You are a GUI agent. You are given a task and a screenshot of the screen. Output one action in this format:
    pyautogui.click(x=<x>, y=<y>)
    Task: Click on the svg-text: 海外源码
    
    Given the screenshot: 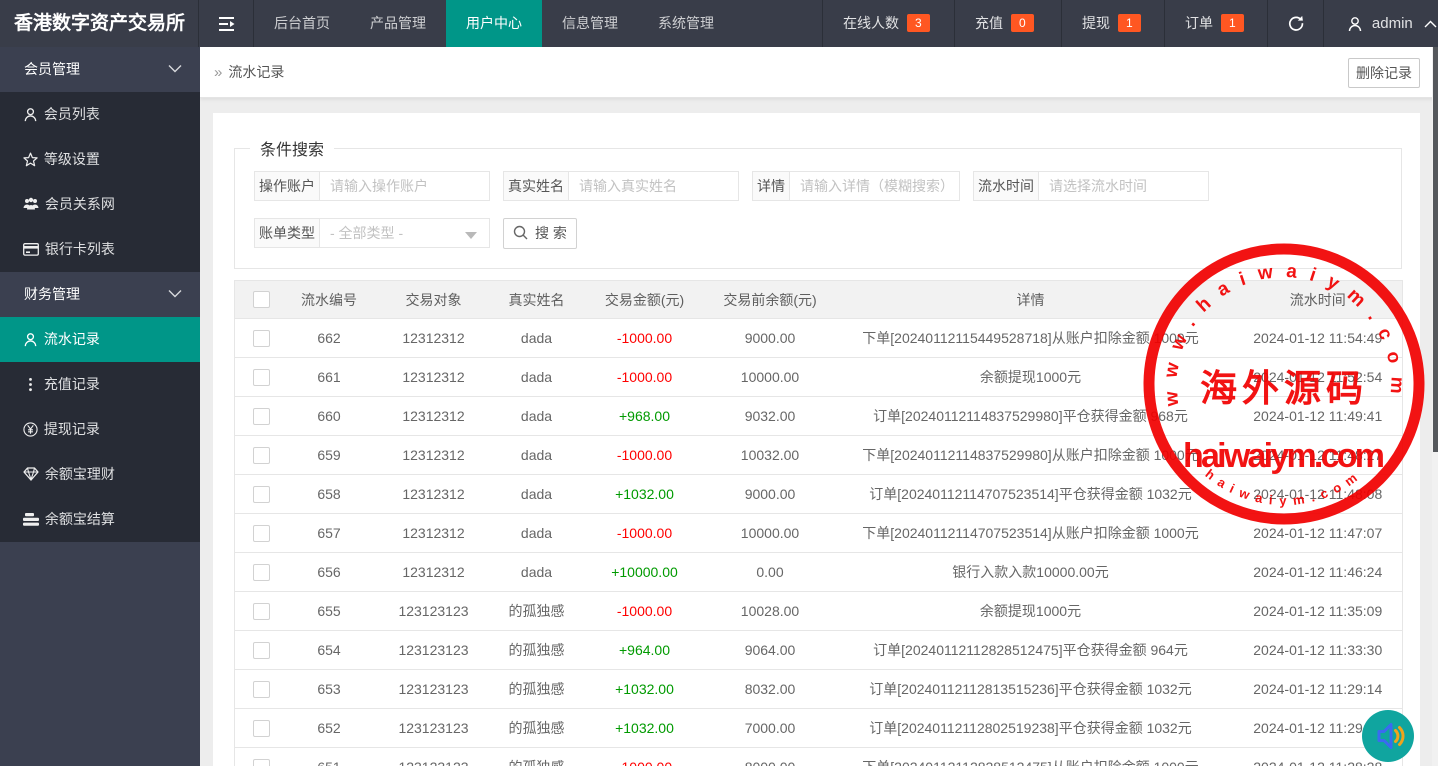 What is the action you would take?
    pyautogui.click(x=1284, y=389)
    